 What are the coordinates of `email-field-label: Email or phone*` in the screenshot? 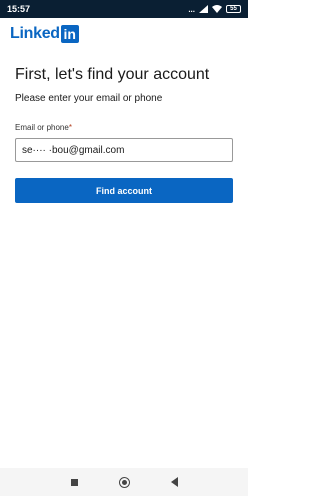 It's located at (43, 127).